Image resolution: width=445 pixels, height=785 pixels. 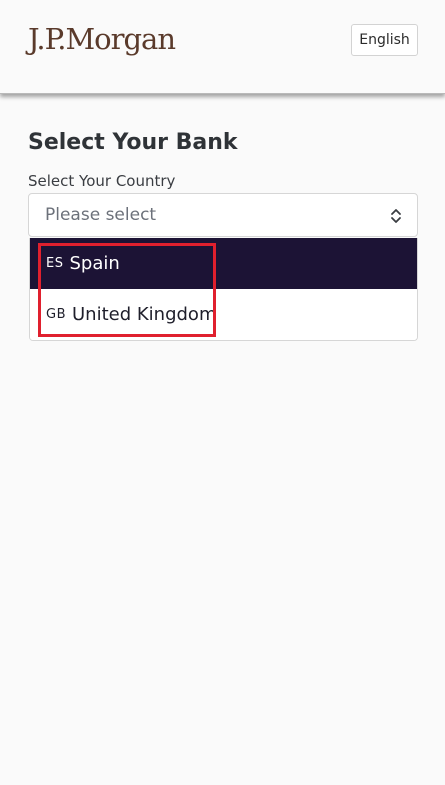 I want to click on page-title: Select Your Bank, so click(x=133, y=142).